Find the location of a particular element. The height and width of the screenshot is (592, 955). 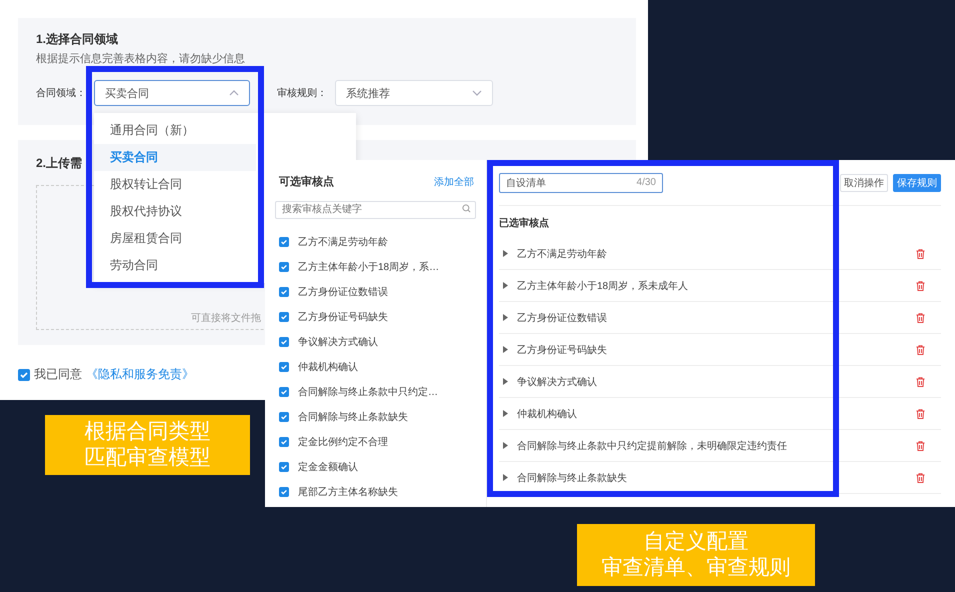

agreement-text: 我已同意 is located at coordinates (58, 374).